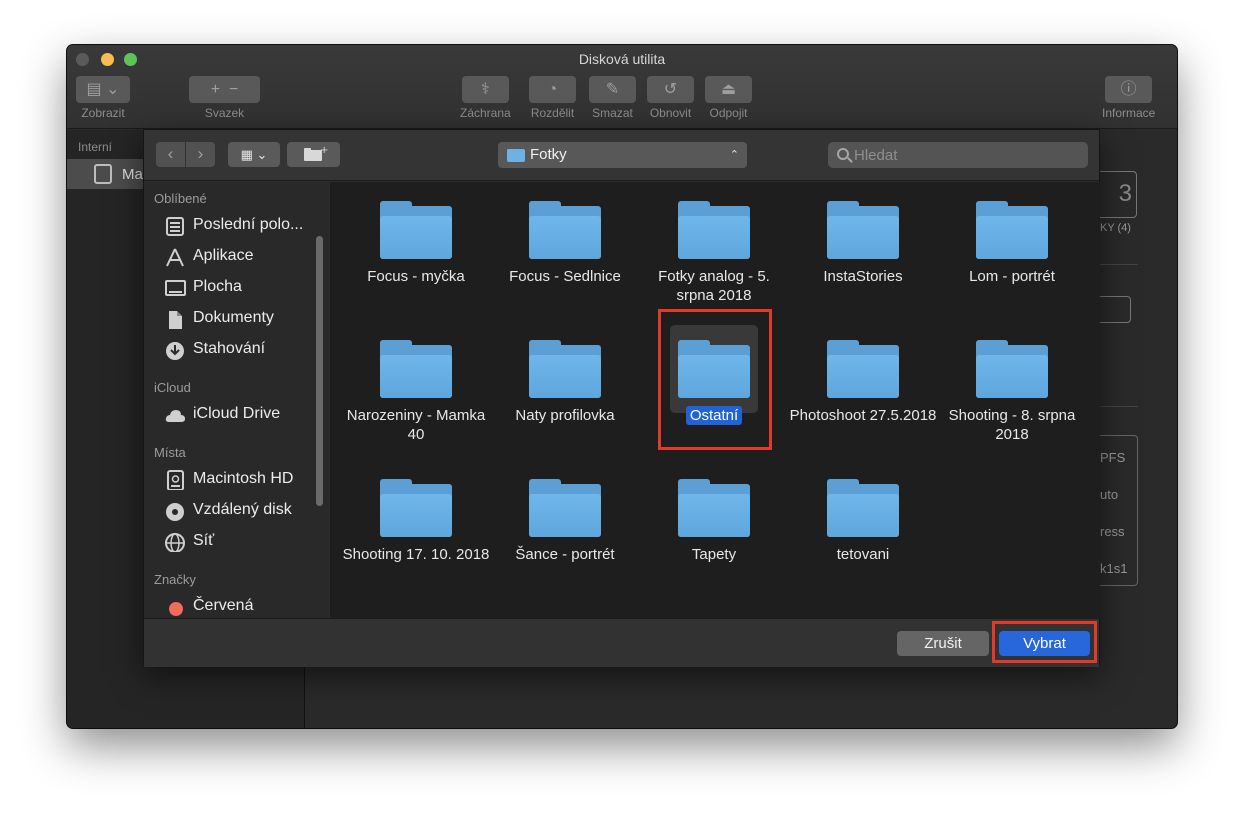  I want to click on folder-item: InstaStories, so click(863, 236).